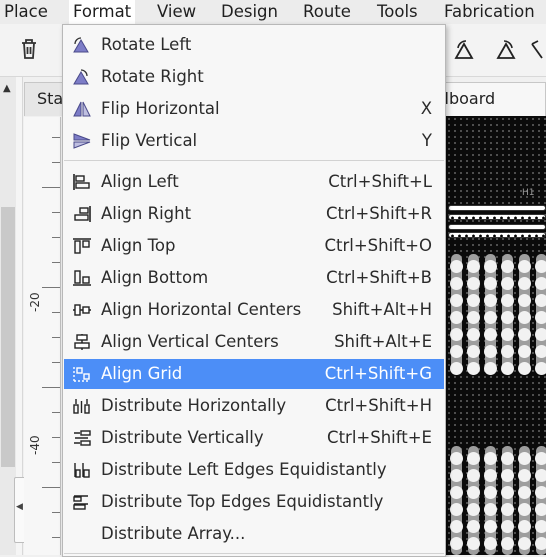 The height and width of the screenshot is (557, 546). Describe the element at coordinates (379, 213) in the screenshot. I see `menu-item-shortcut: Ctrl+Shift+R` at that location.